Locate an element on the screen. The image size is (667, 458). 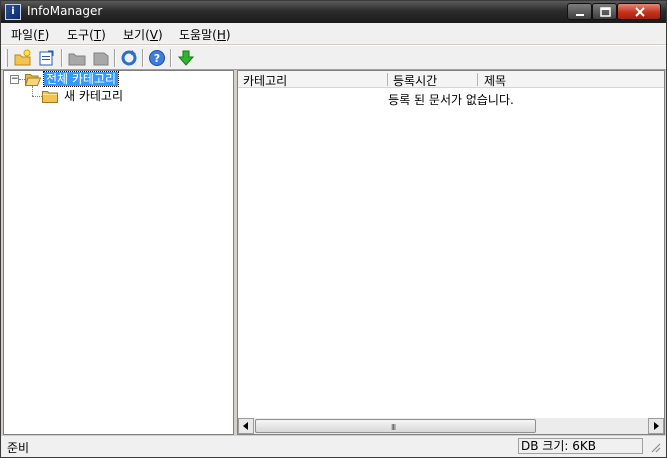
download-arrow-icon is located at coordinates (186, 58).